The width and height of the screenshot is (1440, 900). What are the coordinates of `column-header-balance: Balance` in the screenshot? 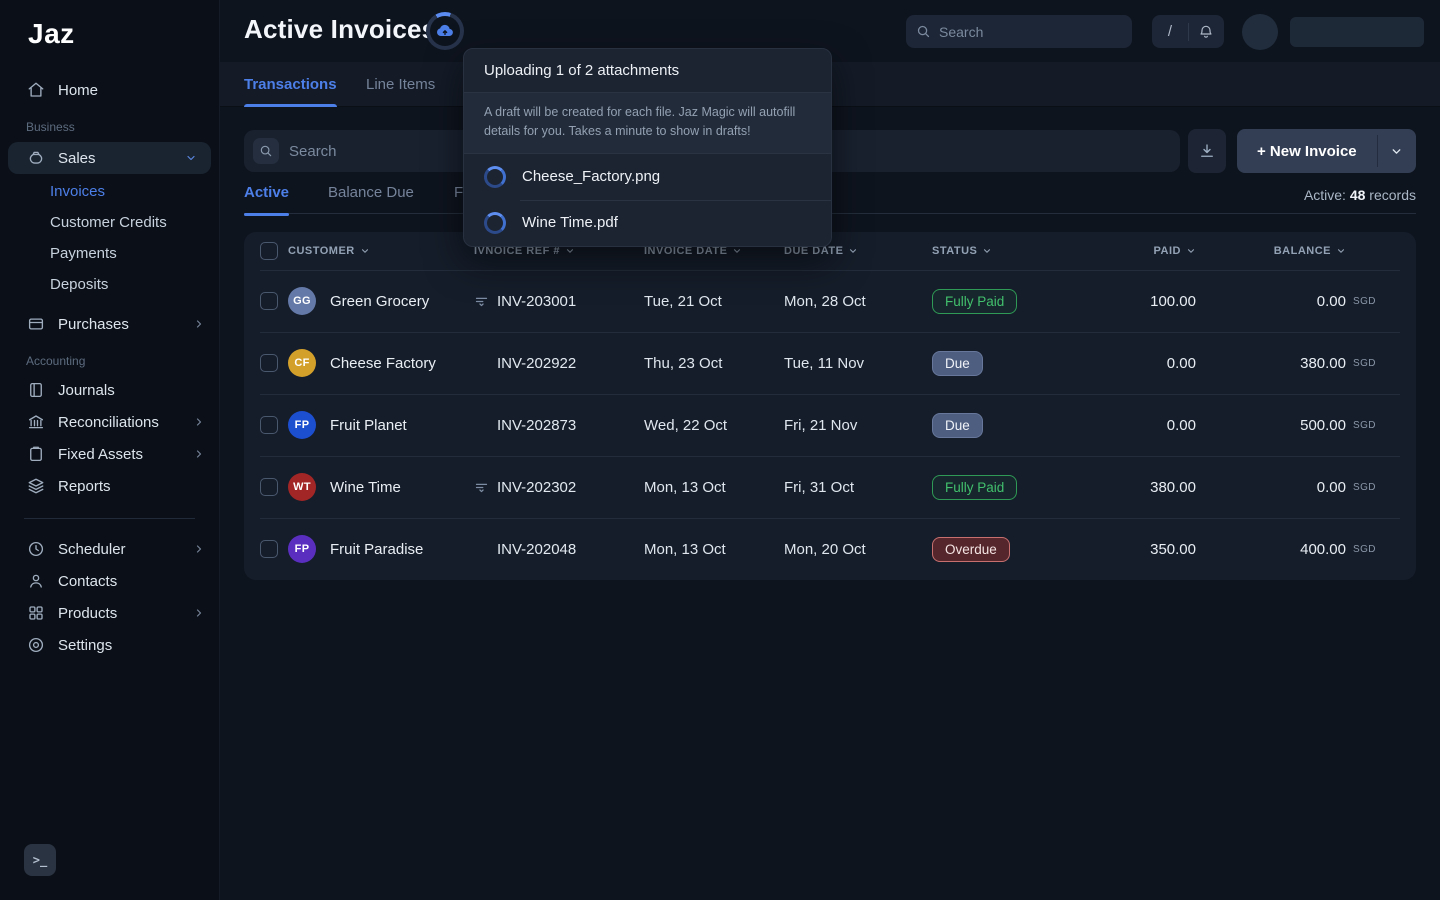 It's located at (1271, 251).